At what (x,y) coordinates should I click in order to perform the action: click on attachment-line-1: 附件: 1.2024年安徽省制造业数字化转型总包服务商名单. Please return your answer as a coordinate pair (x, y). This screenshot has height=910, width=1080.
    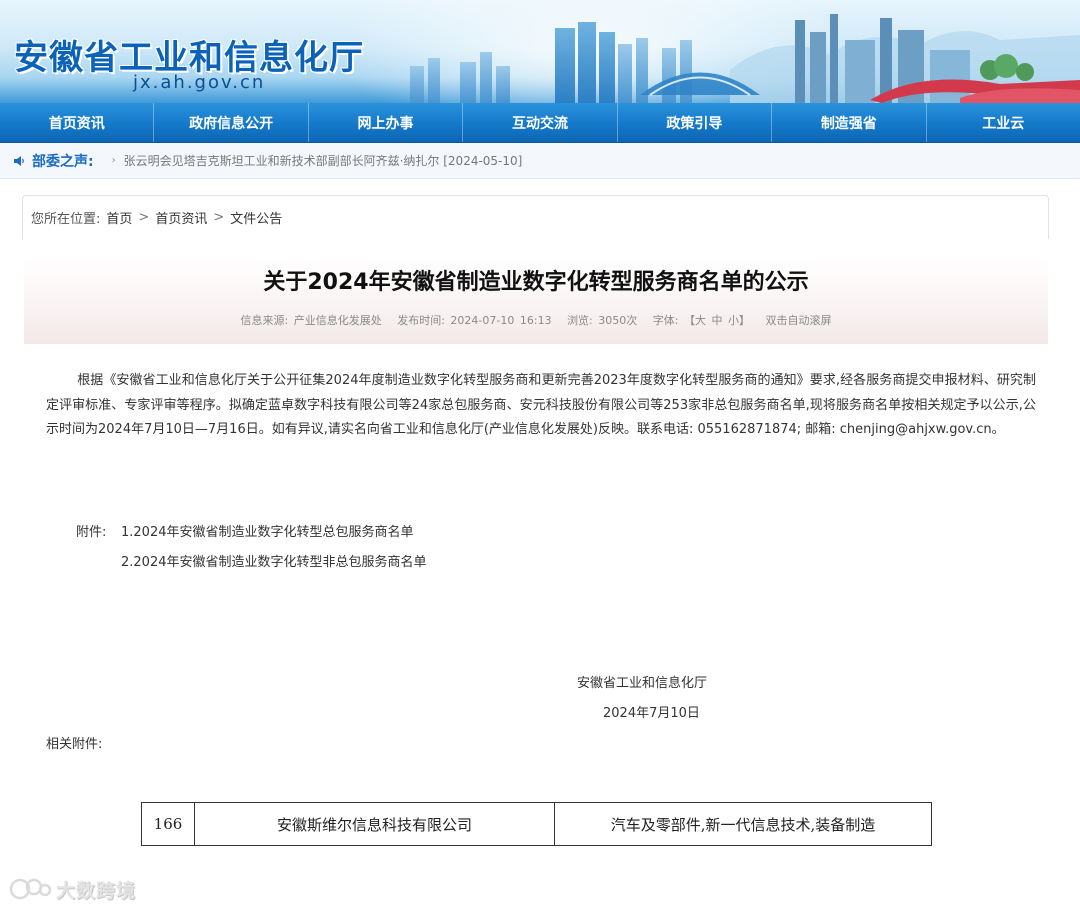
    Looking at the image, I should click on (245, 530).